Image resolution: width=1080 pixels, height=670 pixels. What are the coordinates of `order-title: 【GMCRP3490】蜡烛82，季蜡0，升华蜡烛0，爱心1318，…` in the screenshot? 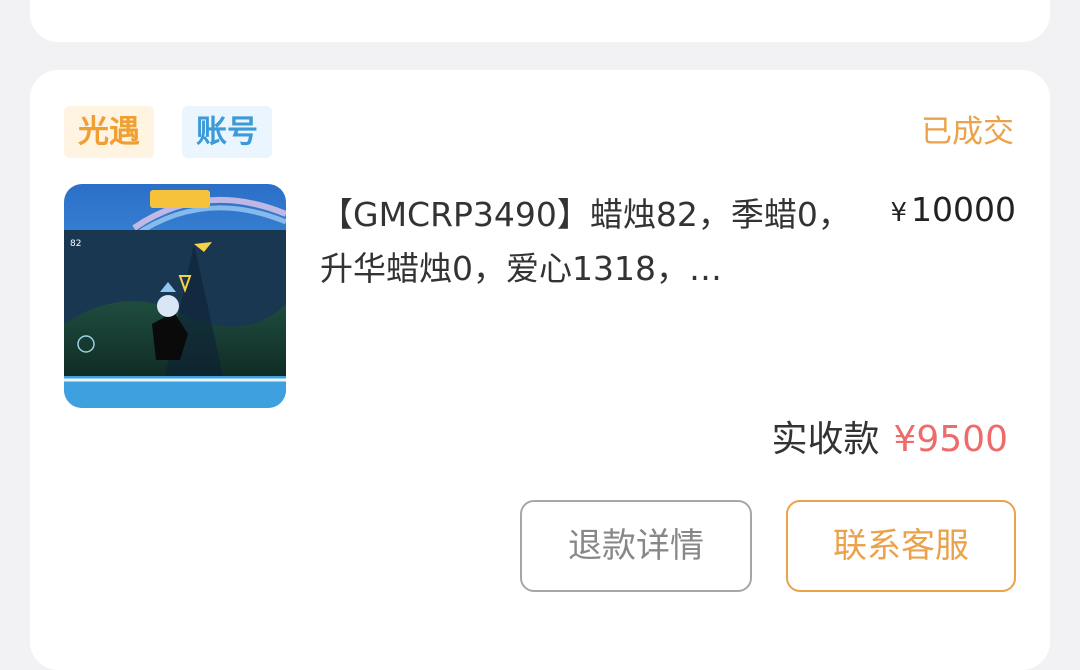 It's located at (590, 242).